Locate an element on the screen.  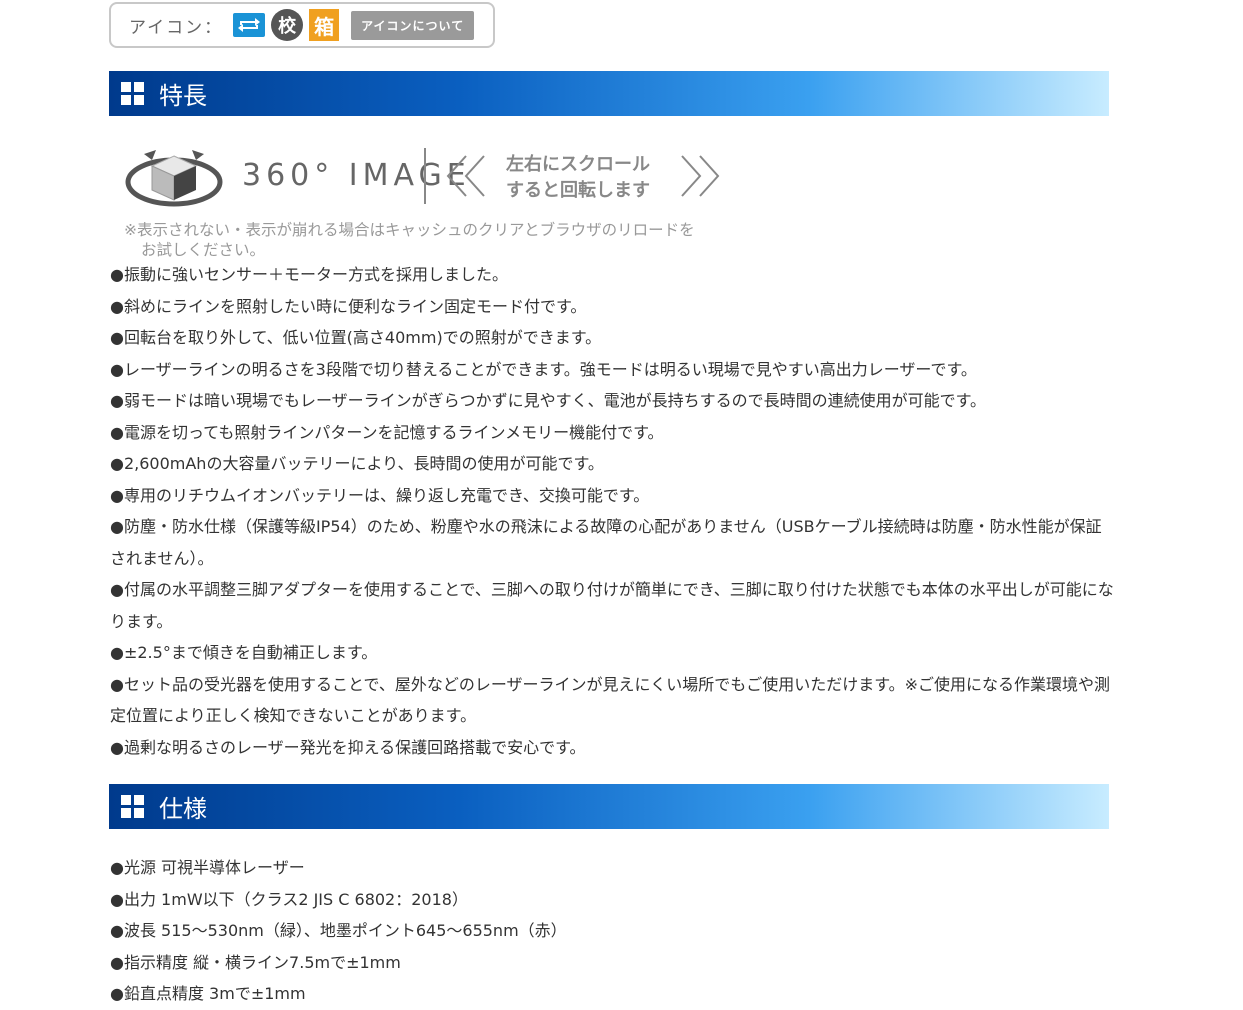
list-item: ●斜めにラインを照射したい時に便利なライン固定モード付です。 is located at coordinates (348, 306).